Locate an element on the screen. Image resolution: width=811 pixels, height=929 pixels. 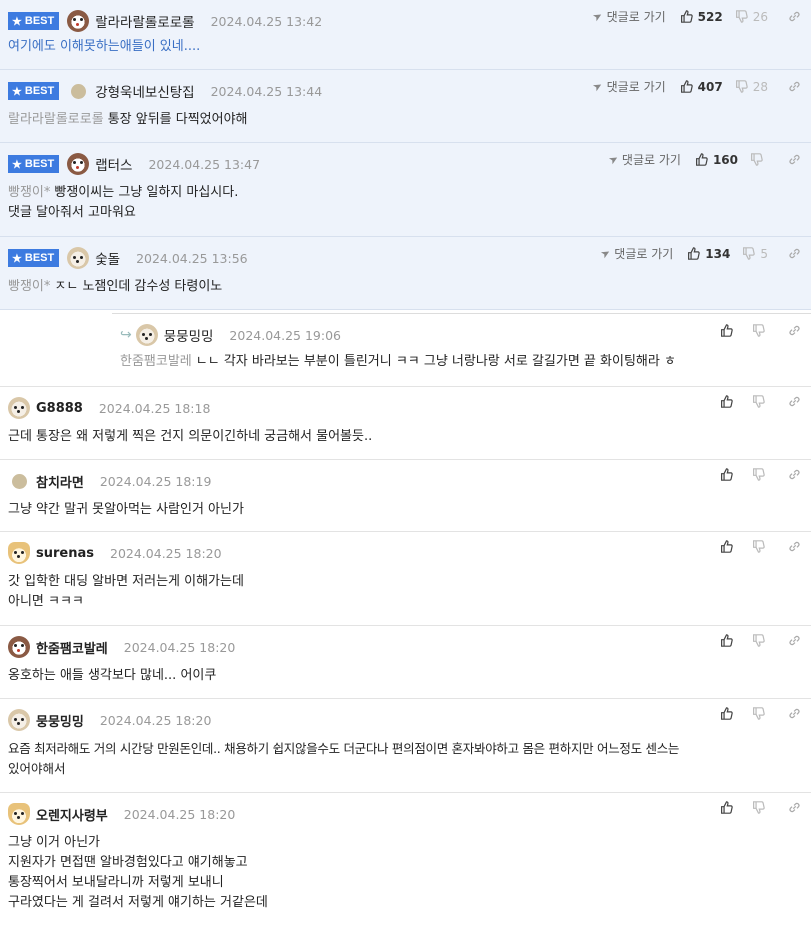
dislike-button: 28 is located at coordinates (751, 87).